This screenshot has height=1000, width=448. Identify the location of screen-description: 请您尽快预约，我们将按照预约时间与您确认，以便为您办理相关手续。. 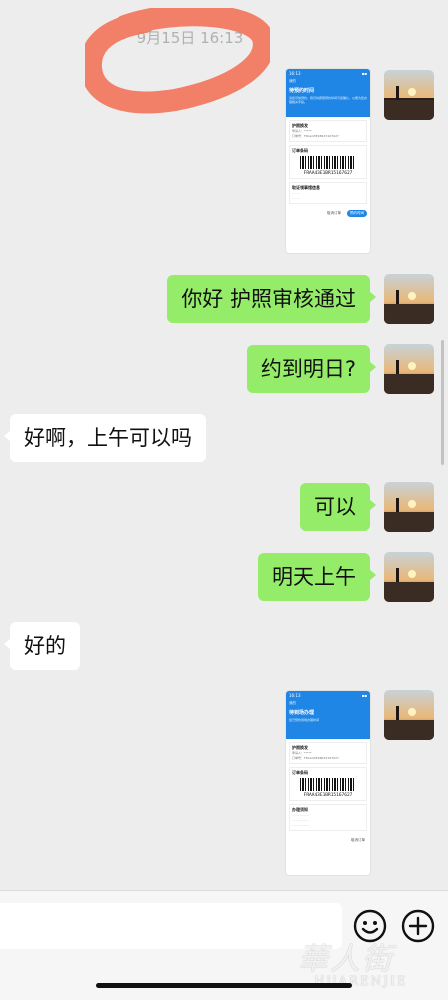
(328, 100).